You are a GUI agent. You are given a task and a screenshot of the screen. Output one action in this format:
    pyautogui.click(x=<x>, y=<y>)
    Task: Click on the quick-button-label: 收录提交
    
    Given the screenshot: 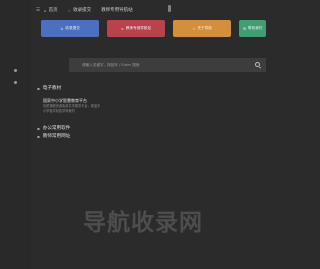 What is the action you would take?
    pyautogui.click(x=72, y=28)
    